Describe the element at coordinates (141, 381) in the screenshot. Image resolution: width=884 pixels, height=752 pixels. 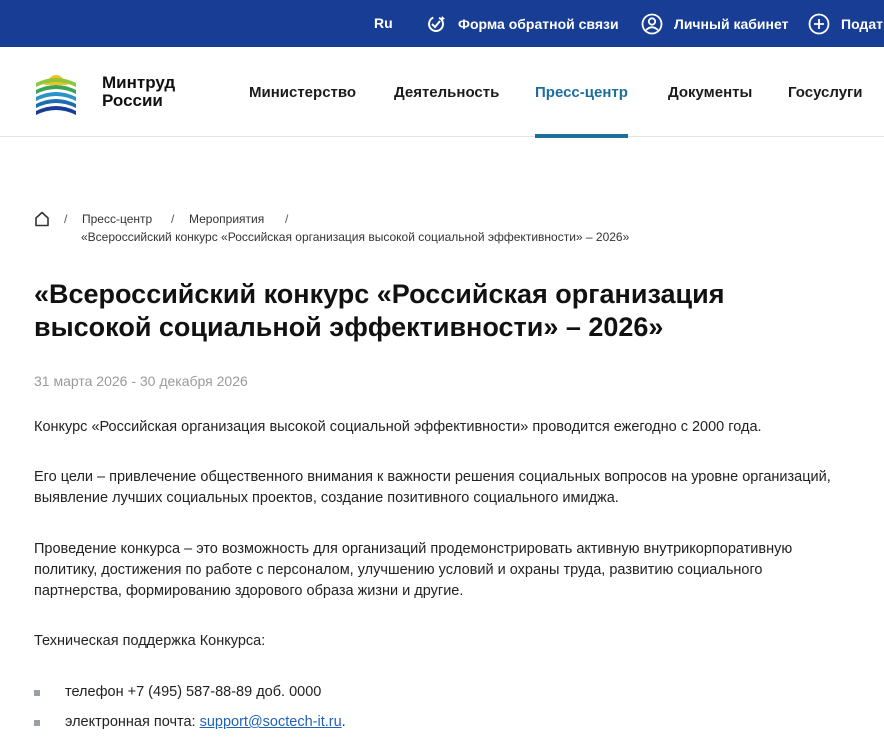
I see `event-dates: 31 марта 2026 - 30 декабря 2026` at that location.